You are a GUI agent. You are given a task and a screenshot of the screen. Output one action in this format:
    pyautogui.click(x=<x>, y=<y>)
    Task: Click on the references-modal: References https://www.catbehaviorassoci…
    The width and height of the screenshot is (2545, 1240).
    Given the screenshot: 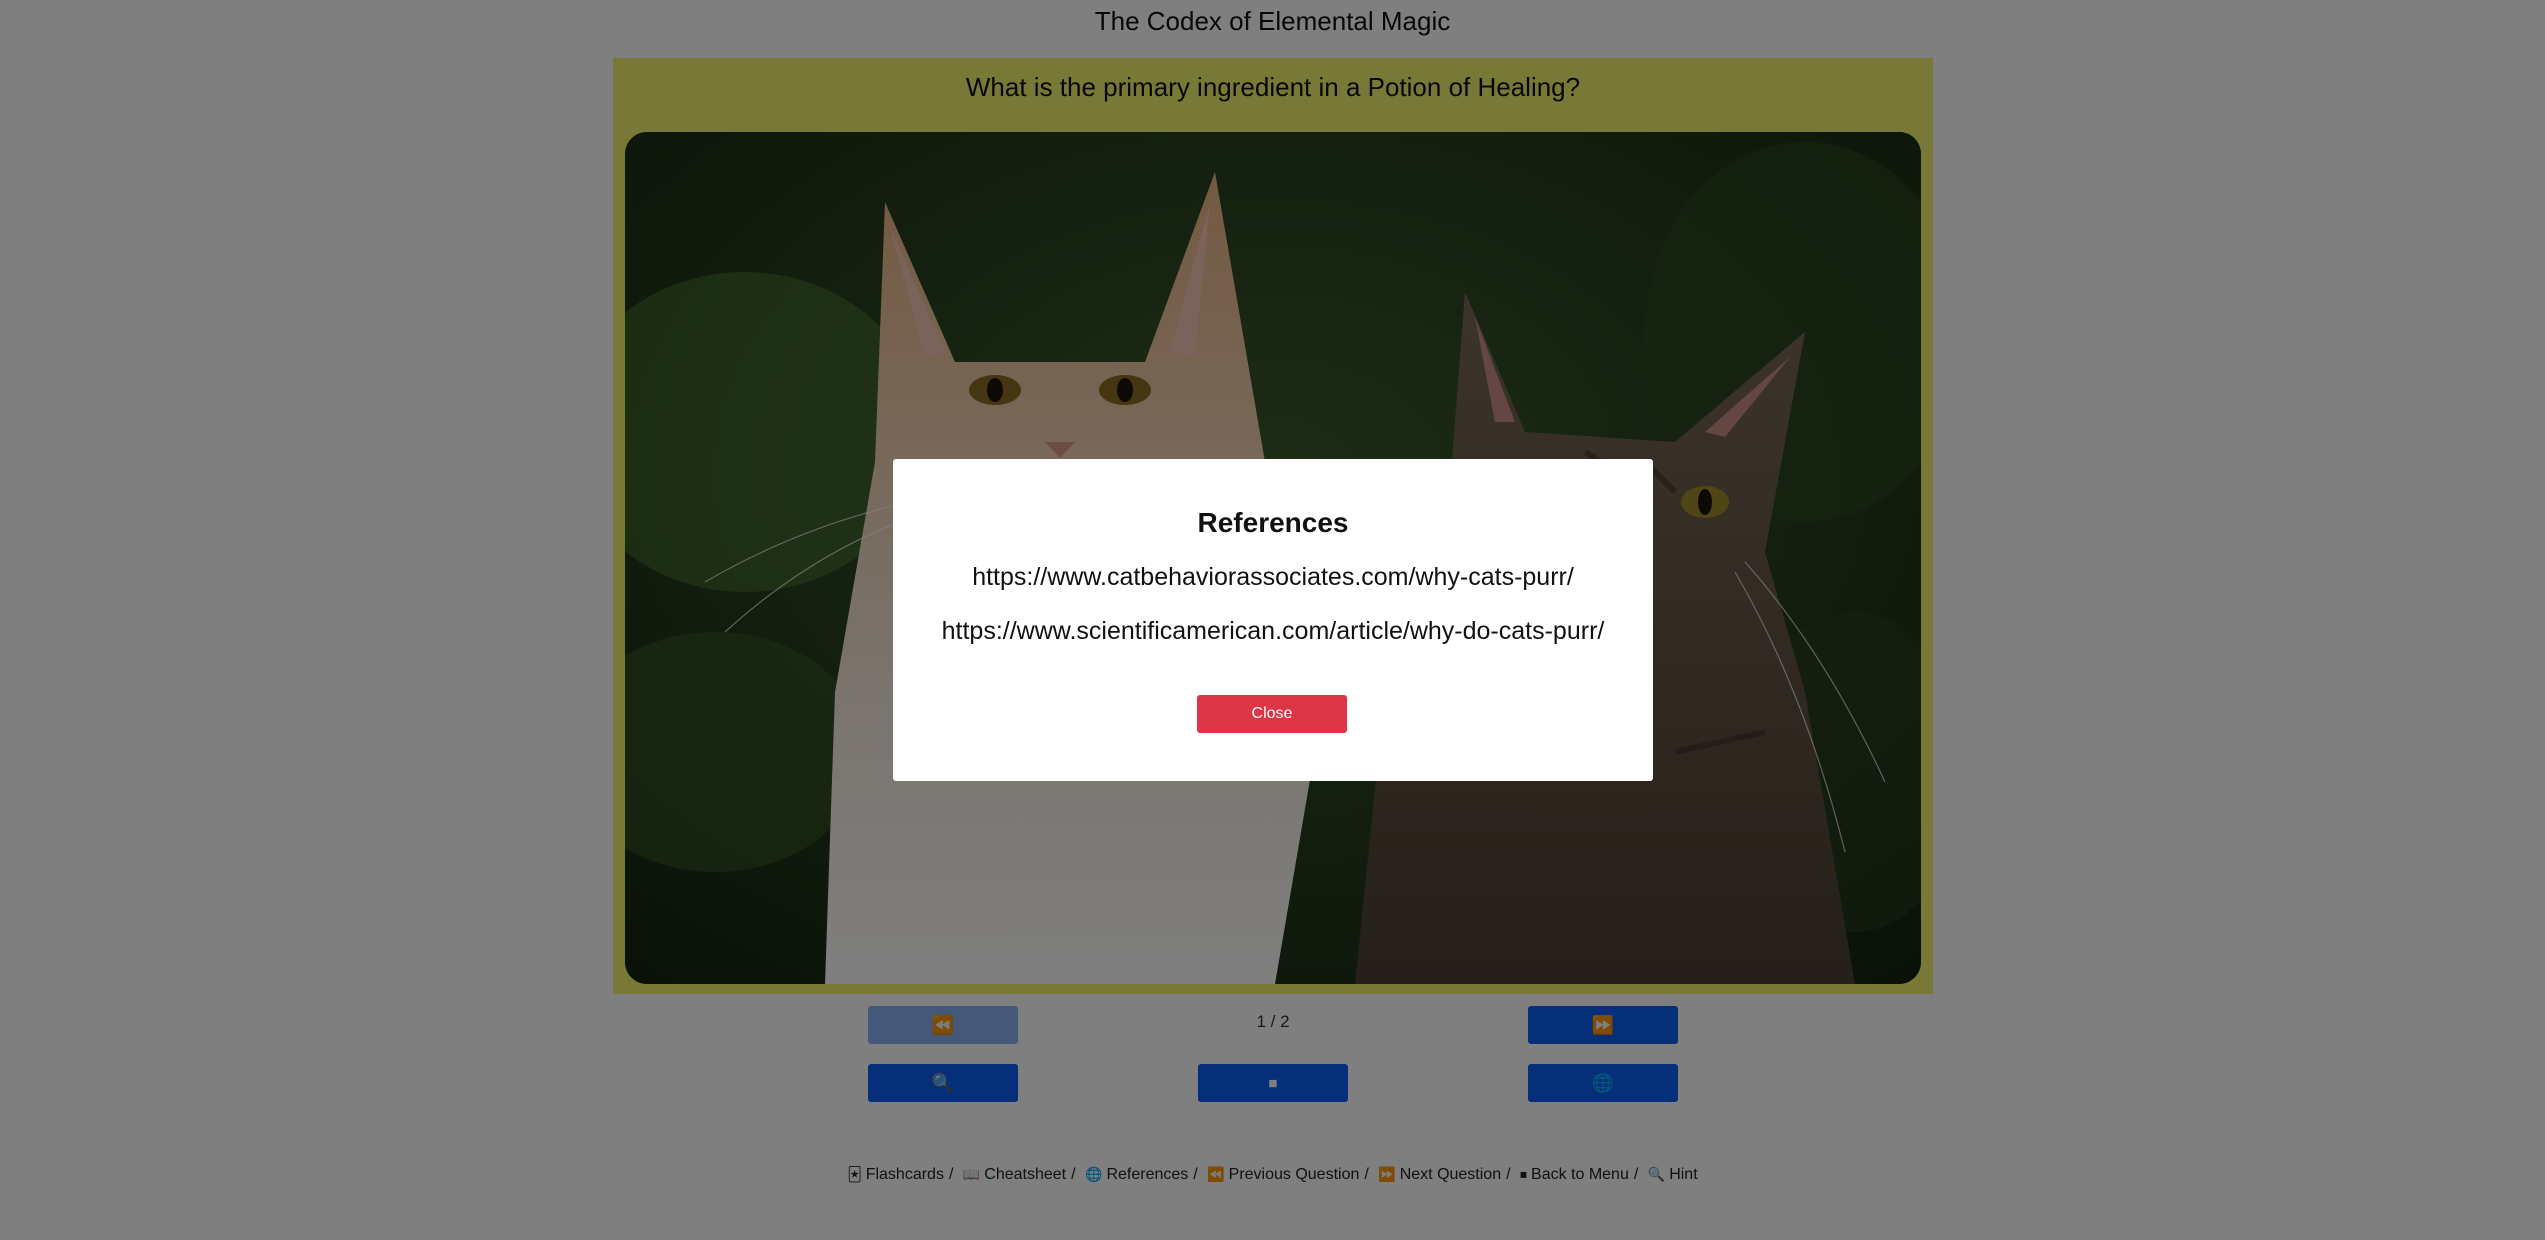 What is the action you would take?
    pyautogui.click(x=1273, y=620)
    